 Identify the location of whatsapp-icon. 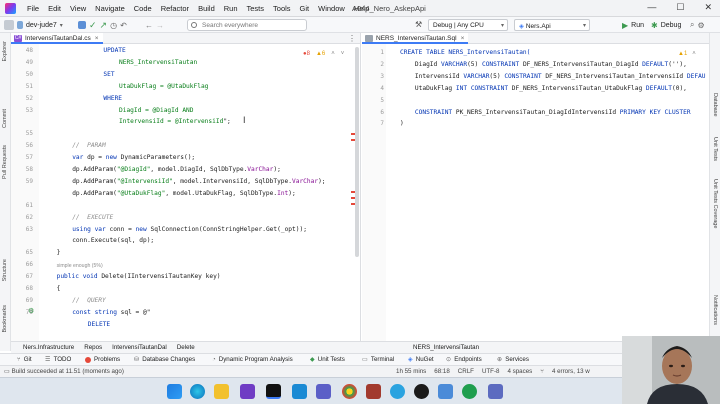
(469, 391).